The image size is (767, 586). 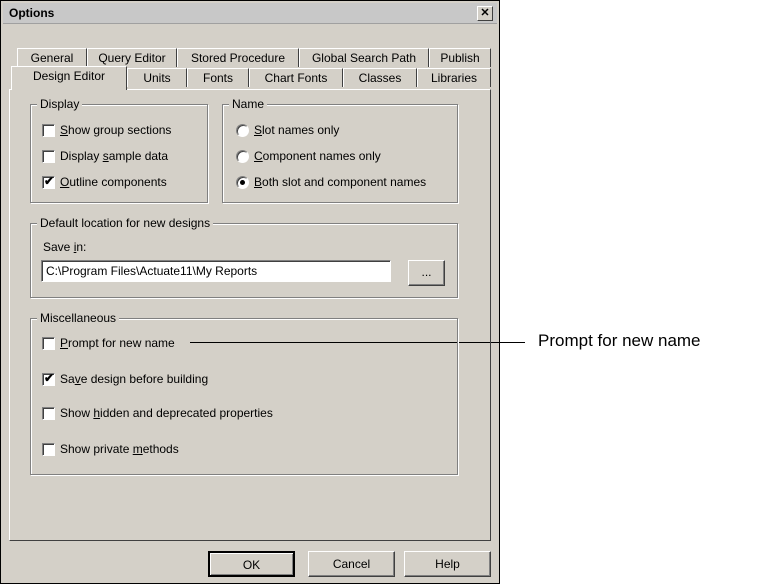 I want to click on checkbox-label: Show private methods, so click(x=119, y=449).